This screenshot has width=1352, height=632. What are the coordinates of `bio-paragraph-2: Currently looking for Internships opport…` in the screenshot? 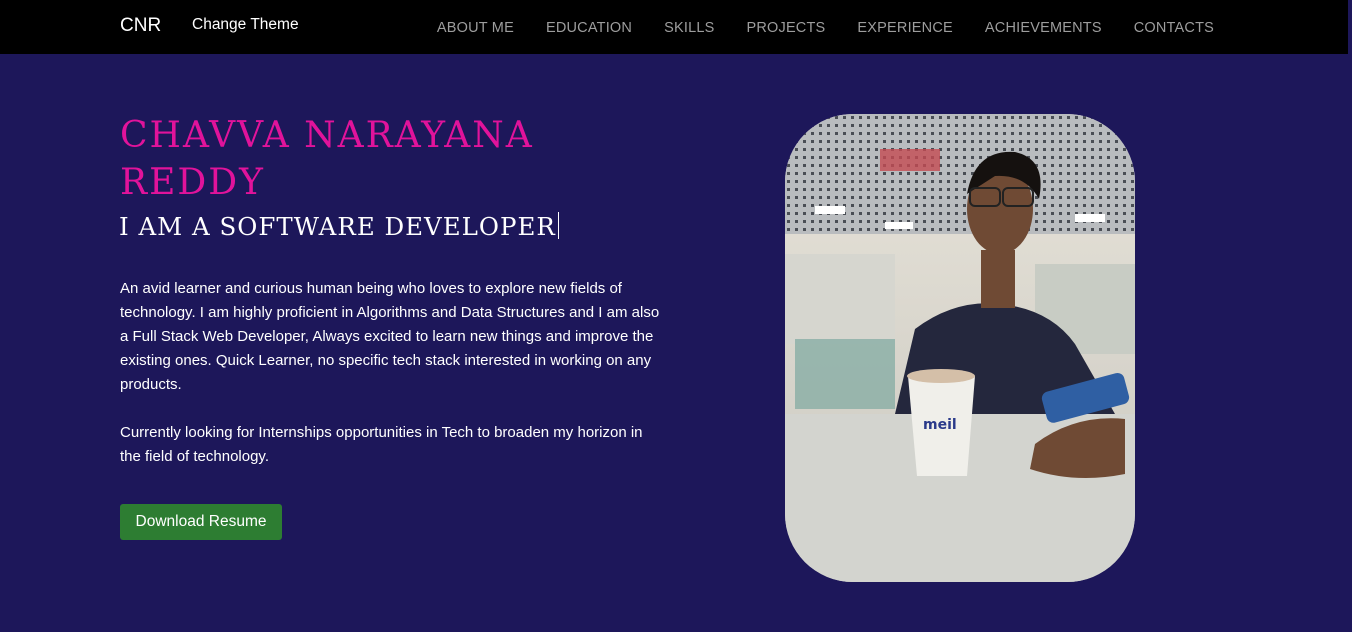 It's located at (381, 444).